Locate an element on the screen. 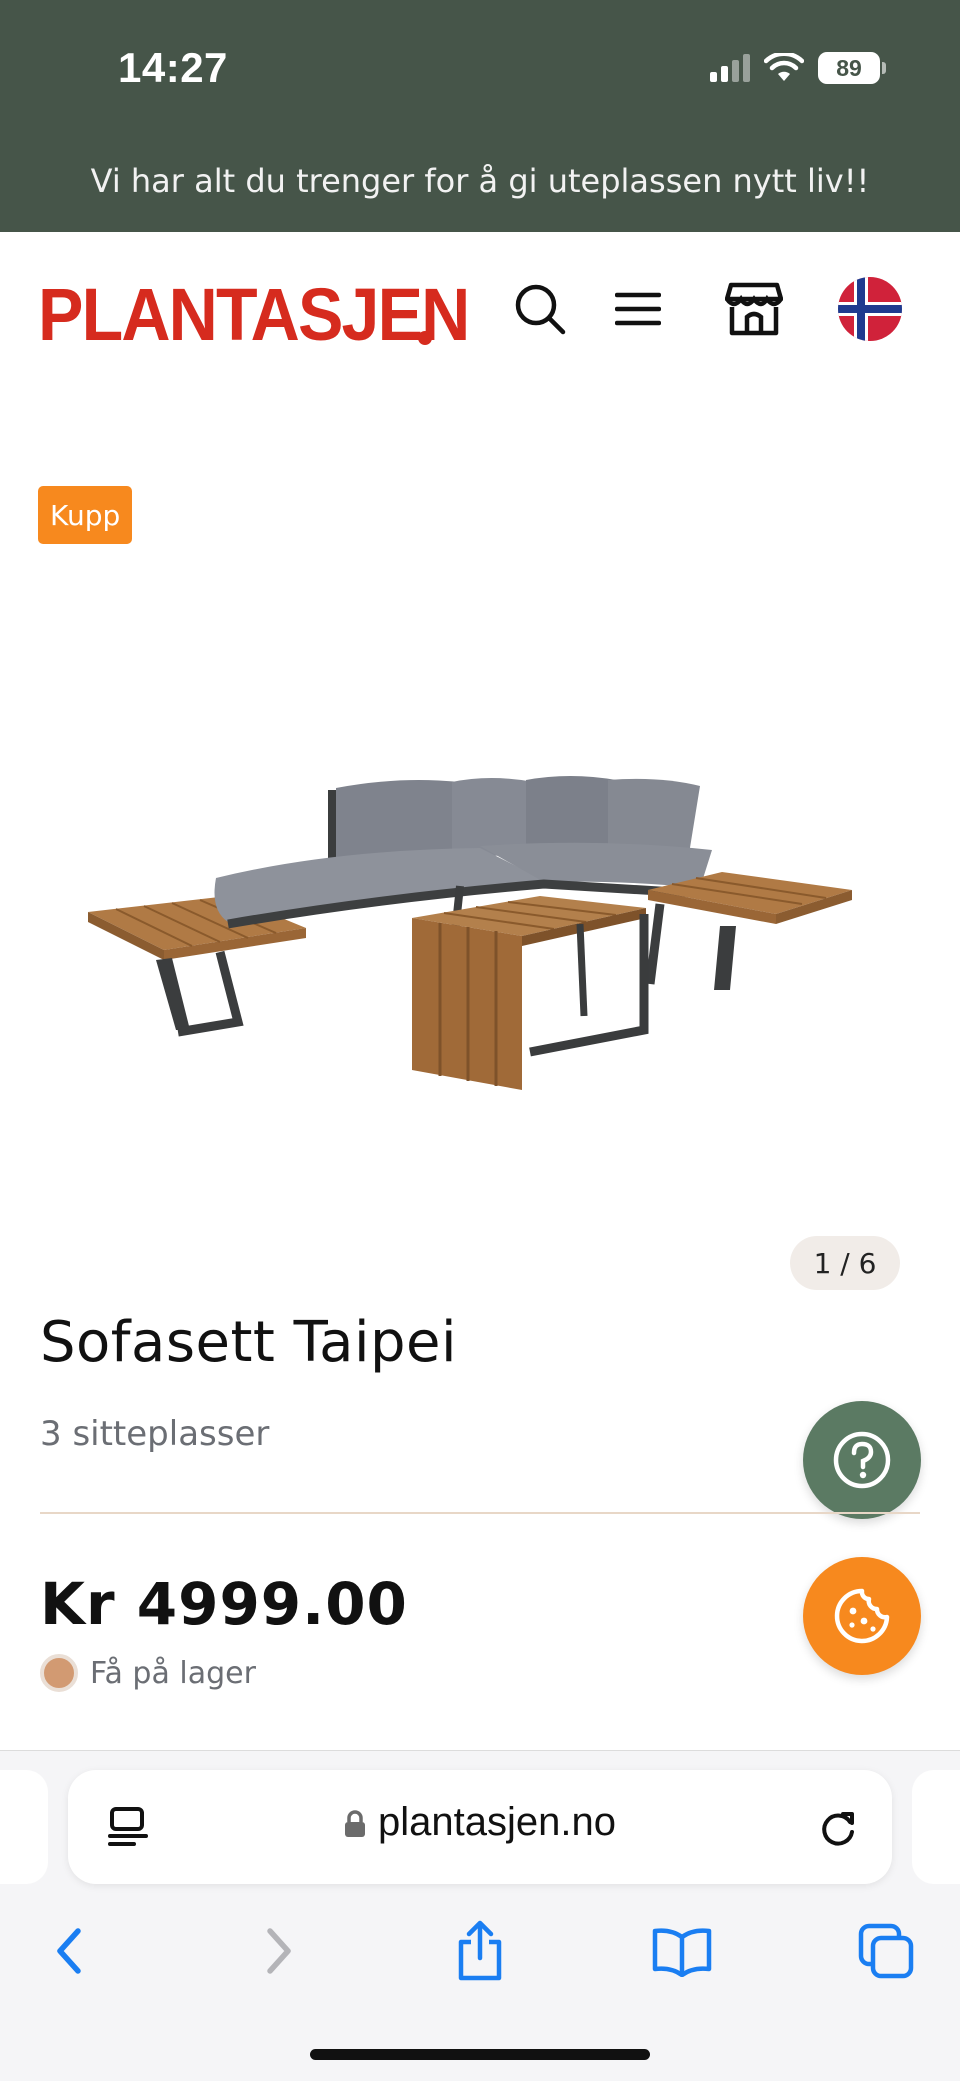 The width and height of the screenshot is (960, 2081). forward-icon is located at coordinates (279, 1951).